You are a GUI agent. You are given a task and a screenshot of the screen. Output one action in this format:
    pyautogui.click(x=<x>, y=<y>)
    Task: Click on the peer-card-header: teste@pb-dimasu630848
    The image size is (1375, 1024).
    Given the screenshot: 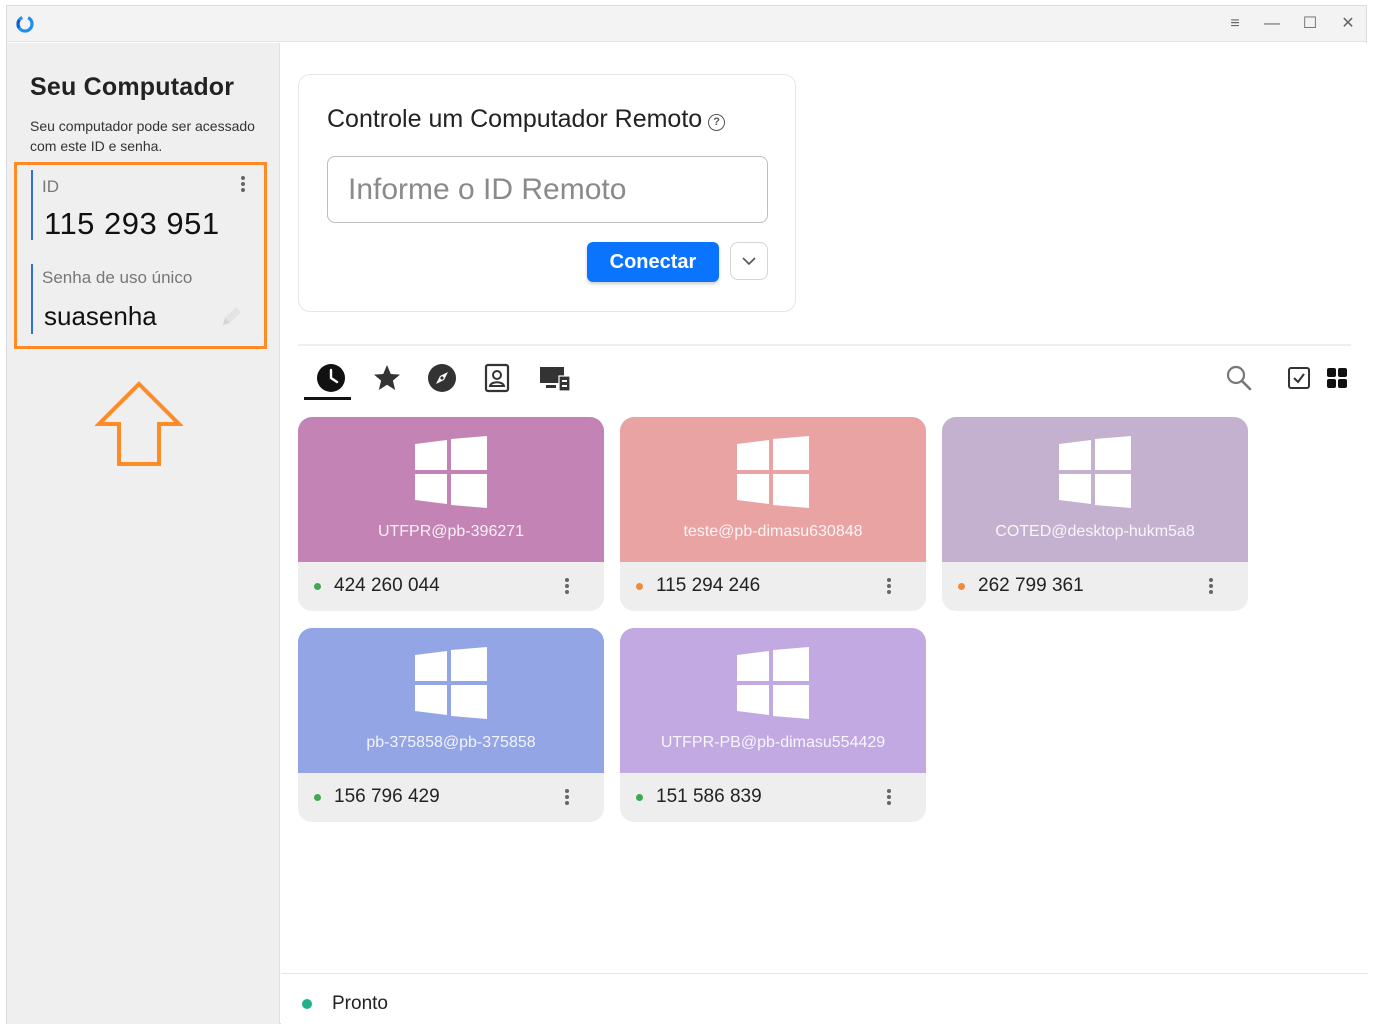 What is the action you would take?
    pyautogui.click(x=773, y=489)
    